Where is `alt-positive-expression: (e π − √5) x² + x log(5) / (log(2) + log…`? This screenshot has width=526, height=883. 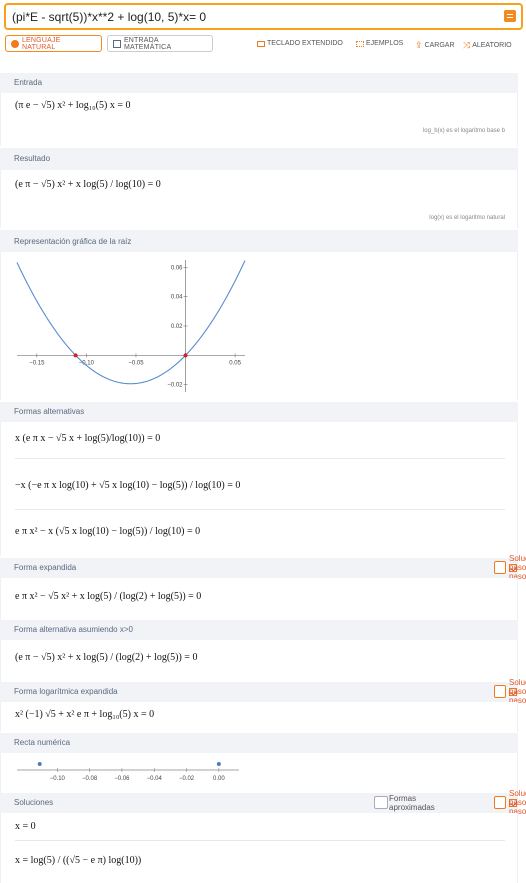 alt-positive-expression: (e π − √5) x² + x log(5) / (log(2) + log… is located at coordinates (106, 657).